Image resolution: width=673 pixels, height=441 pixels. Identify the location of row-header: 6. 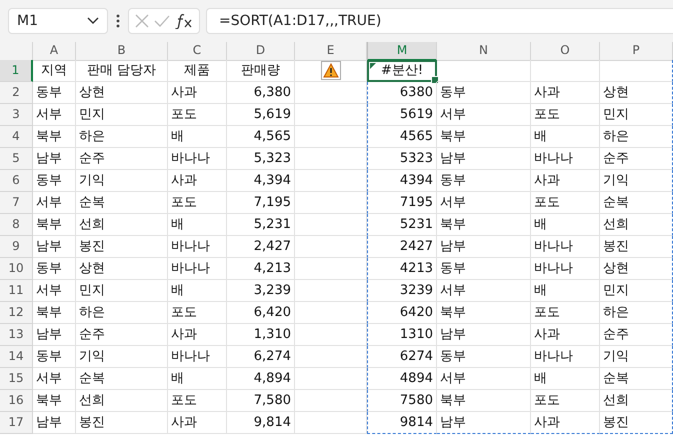
(16, 181).